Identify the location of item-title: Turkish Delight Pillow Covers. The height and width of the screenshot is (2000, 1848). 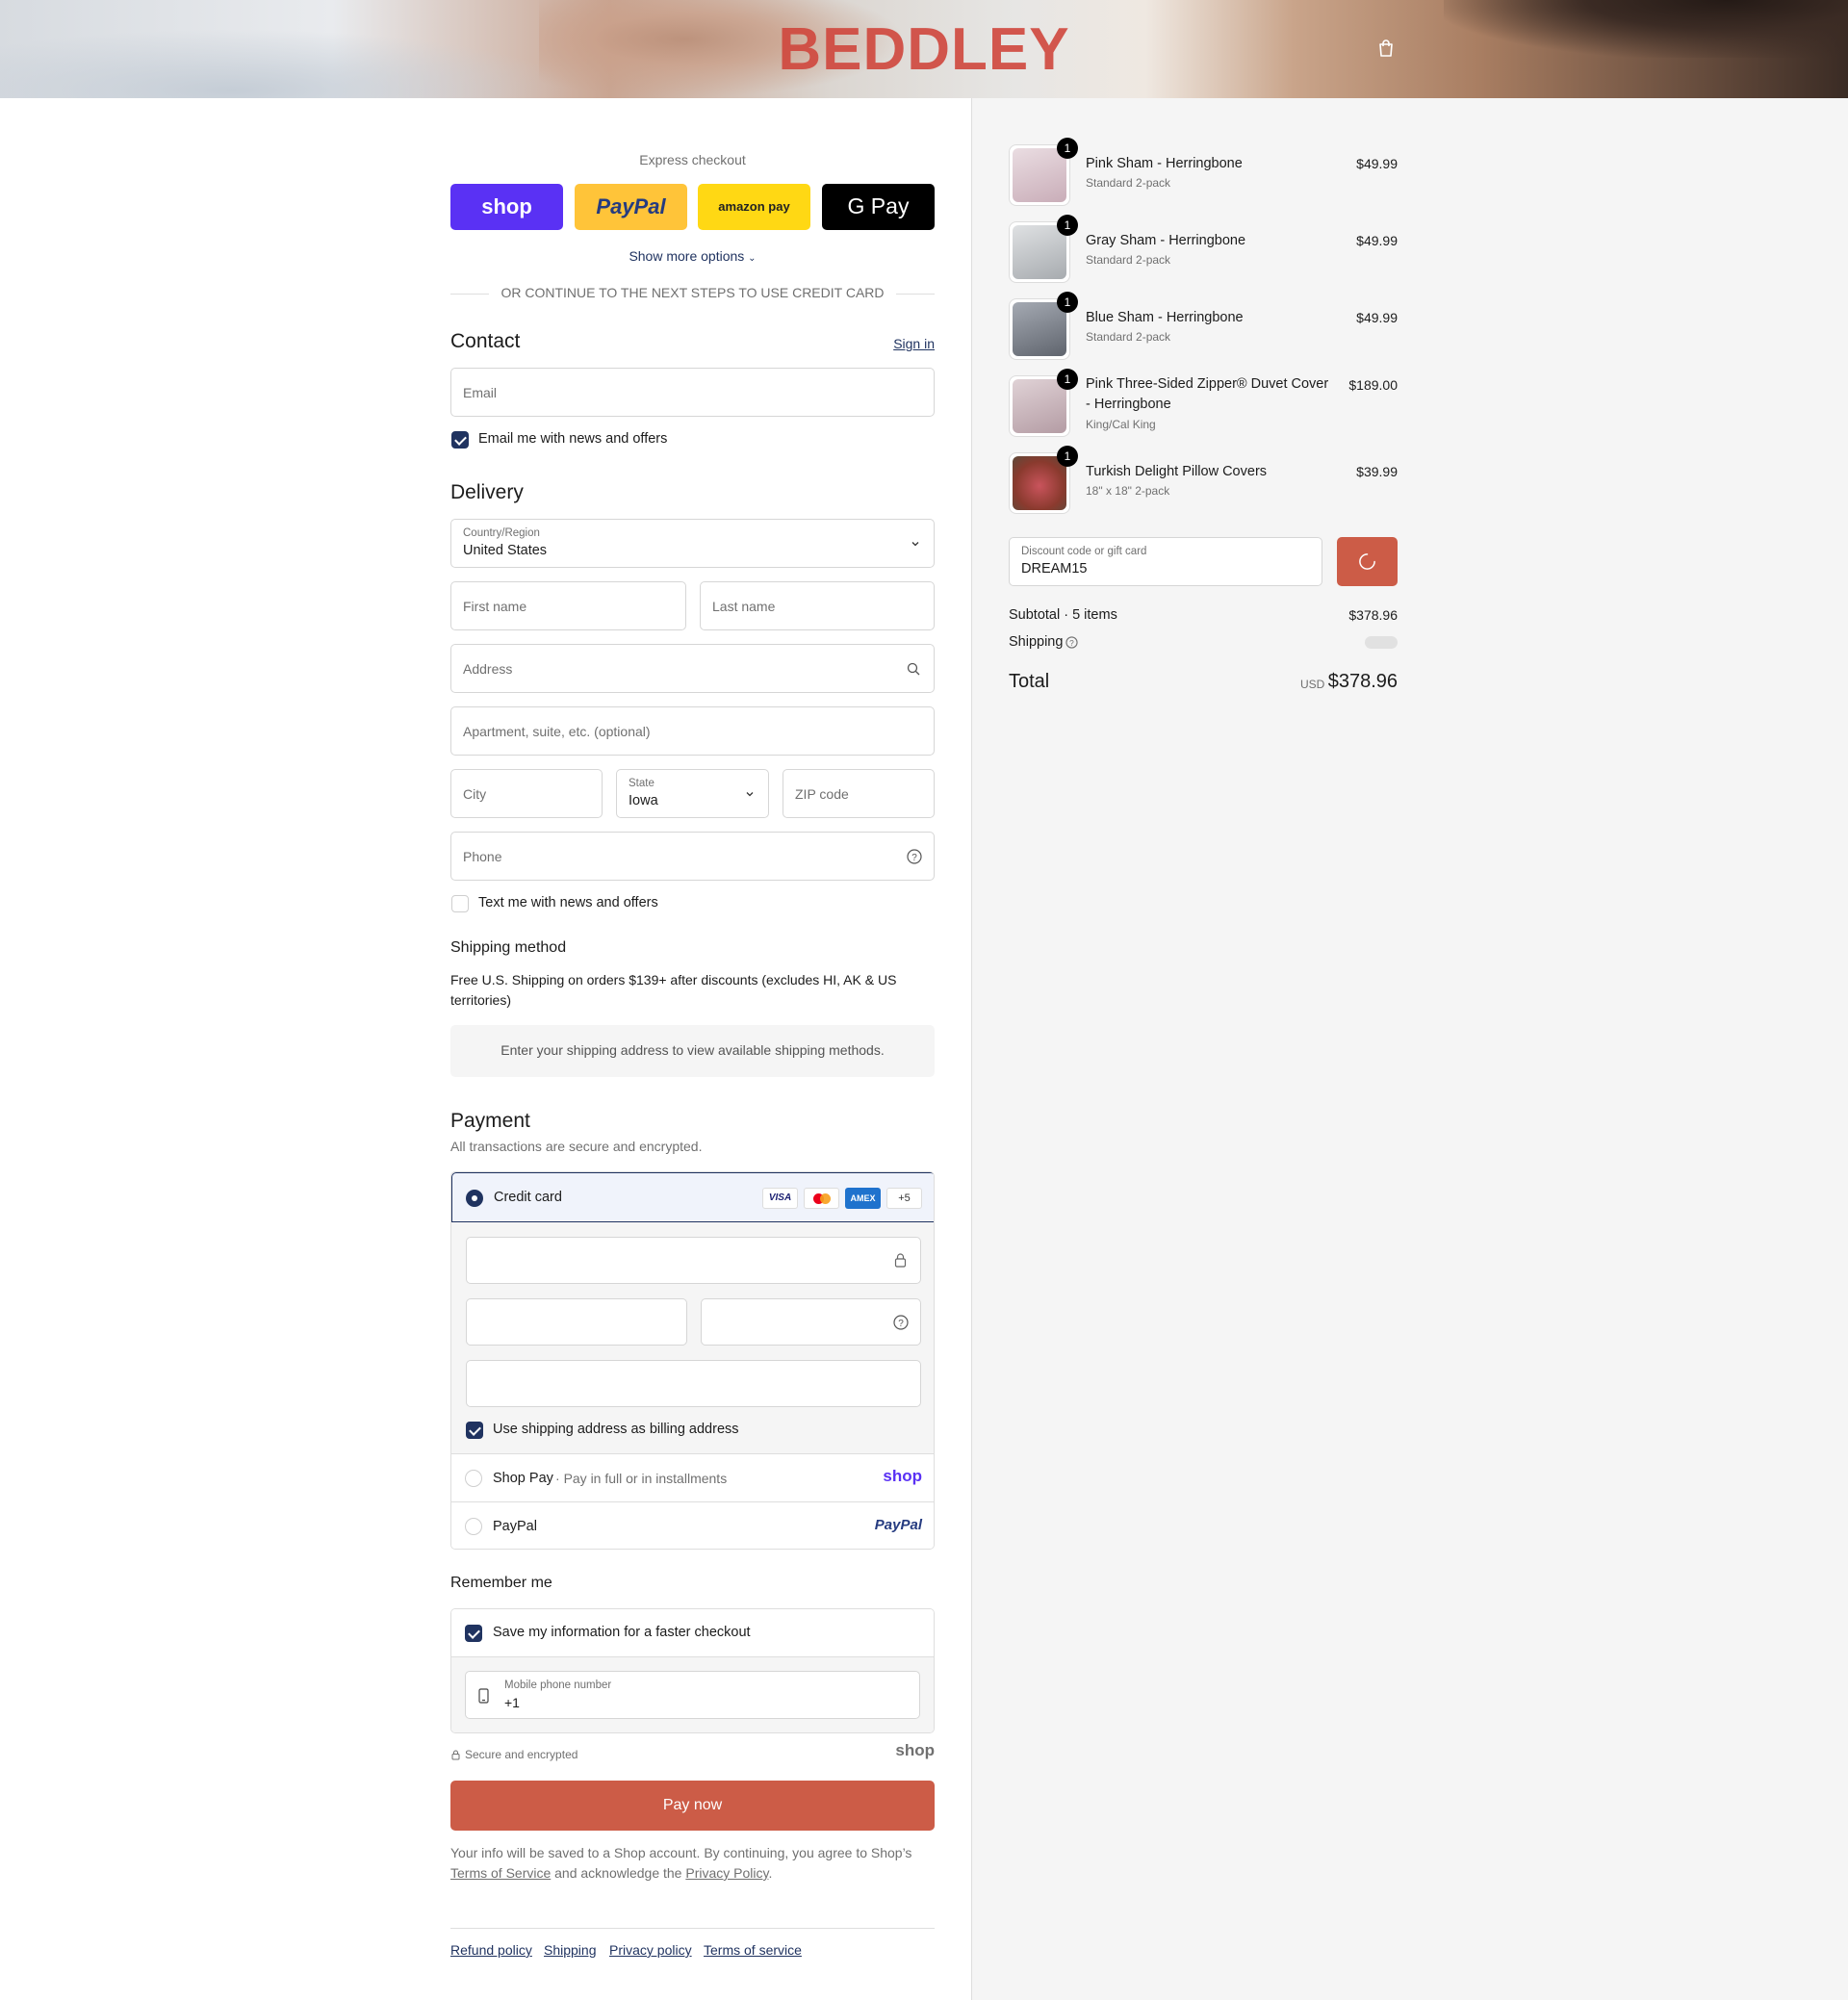
(1177, 471).